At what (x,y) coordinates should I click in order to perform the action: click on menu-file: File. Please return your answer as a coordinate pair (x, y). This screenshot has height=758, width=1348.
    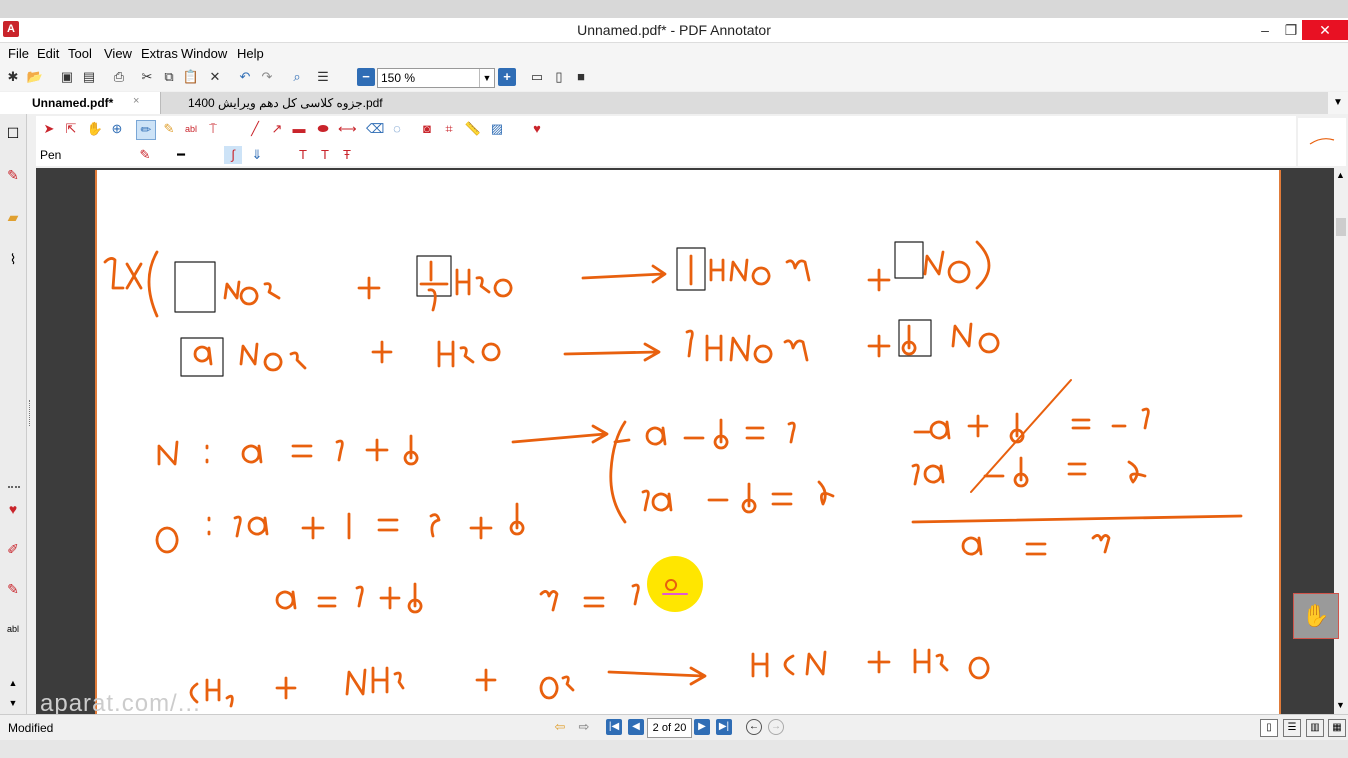
    Looking at the image, I should click on (18, 53).